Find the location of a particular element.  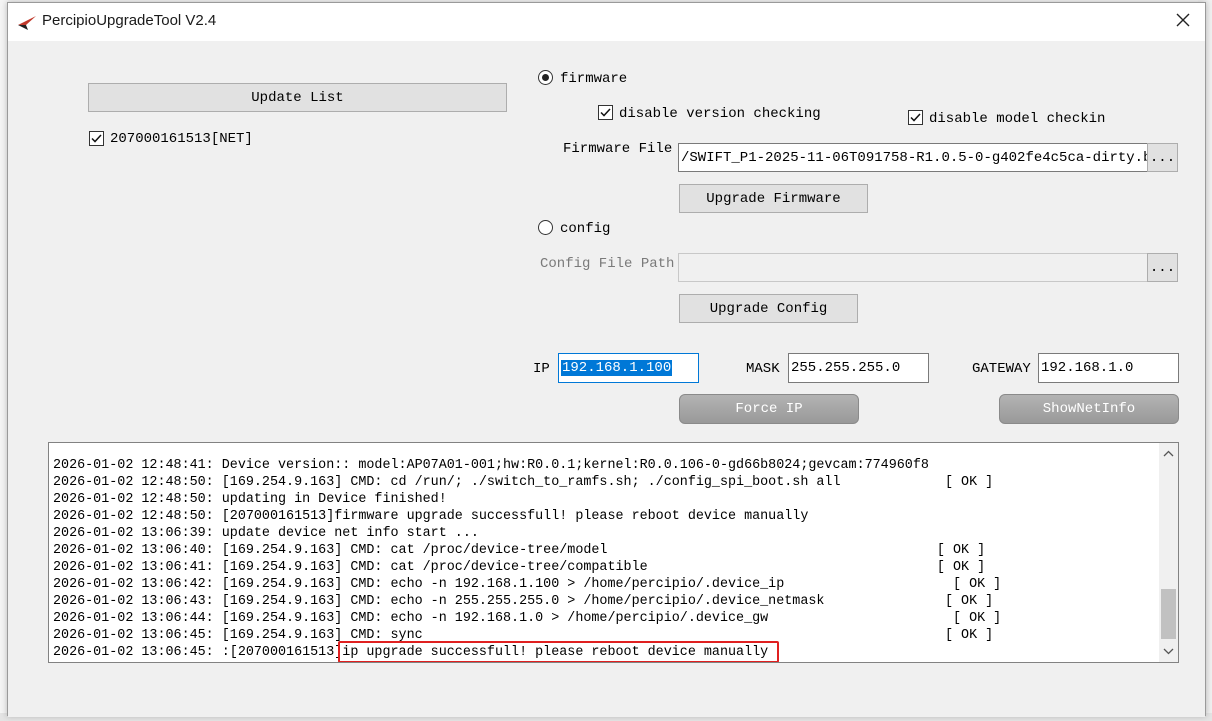

disable-model-label: disable model checkin is located at coordinates (1017, 119).